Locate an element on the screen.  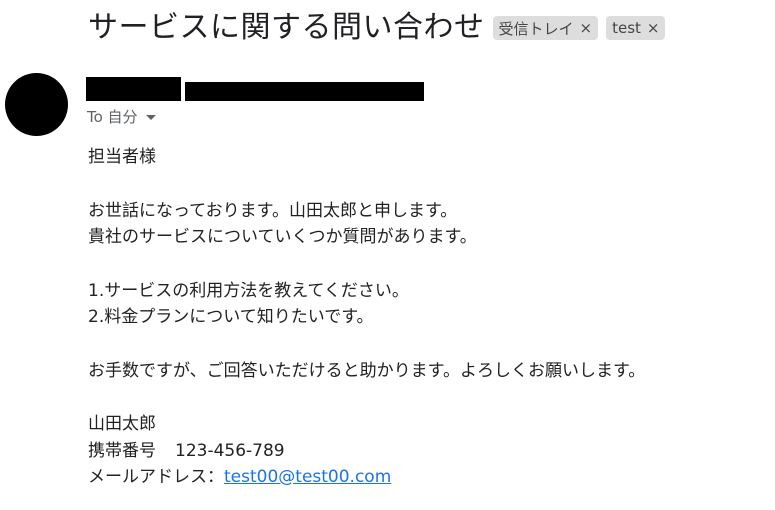
phone-label: 携帯番号 is located at coordinates (122, 450).